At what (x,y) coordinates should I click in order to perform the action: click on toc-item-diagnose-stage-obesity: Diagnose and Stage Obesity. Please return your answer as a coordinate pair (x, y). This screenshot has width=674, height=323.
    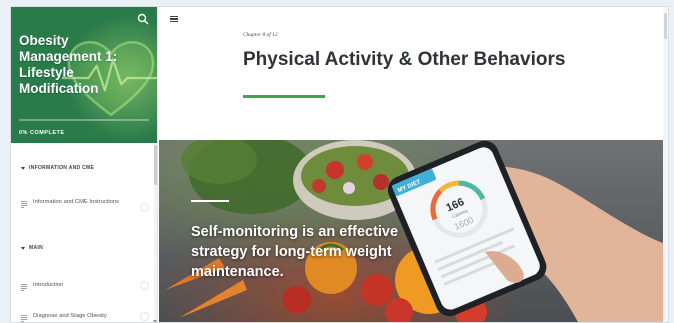
    Looking at the image, I should click on (85, 317).